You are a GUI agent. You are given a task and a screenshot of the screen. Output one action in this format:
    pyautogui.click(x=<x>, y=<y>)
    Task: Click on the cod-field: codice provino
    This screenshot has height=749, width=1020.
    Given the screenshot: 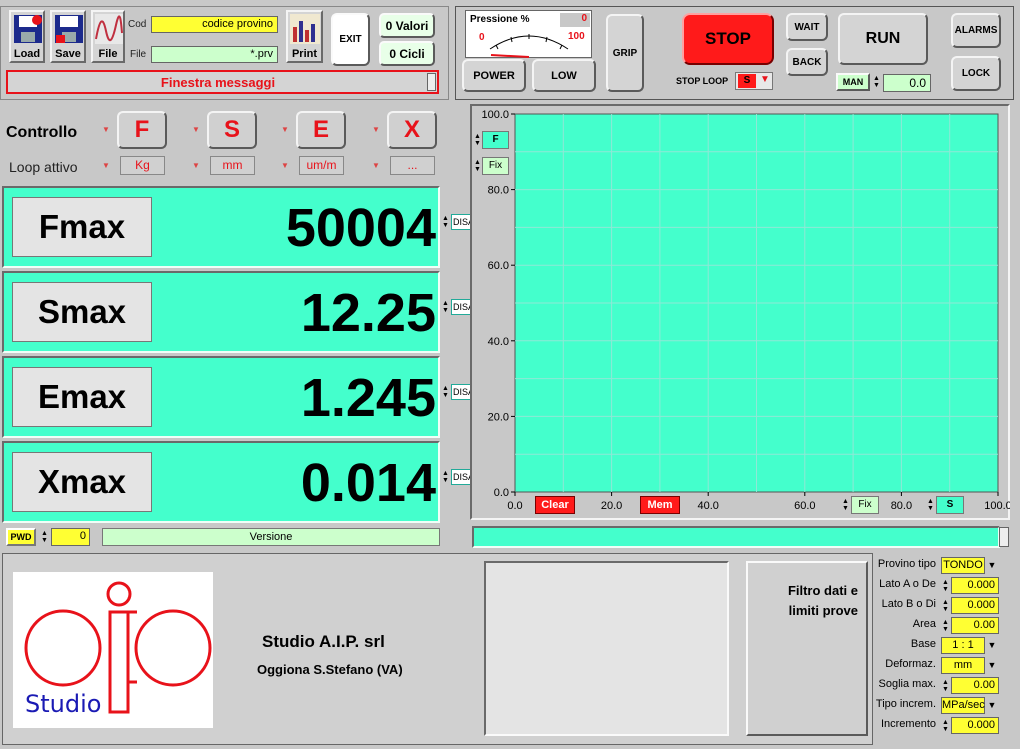 What is the action you would take?
    pyautogui.click(x=214, y=24)
    